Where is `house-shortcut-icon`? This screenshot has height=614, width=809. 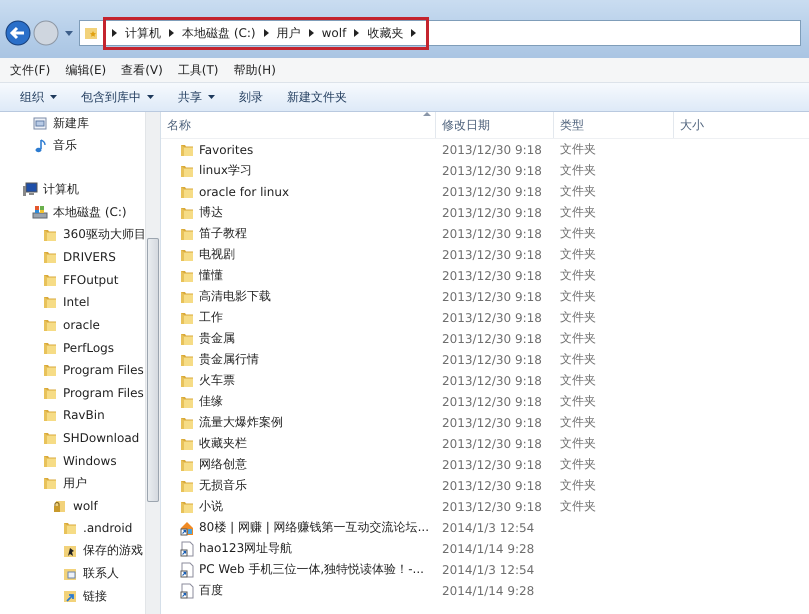 house-shortcut-icon is located at coordinates (187, 528).